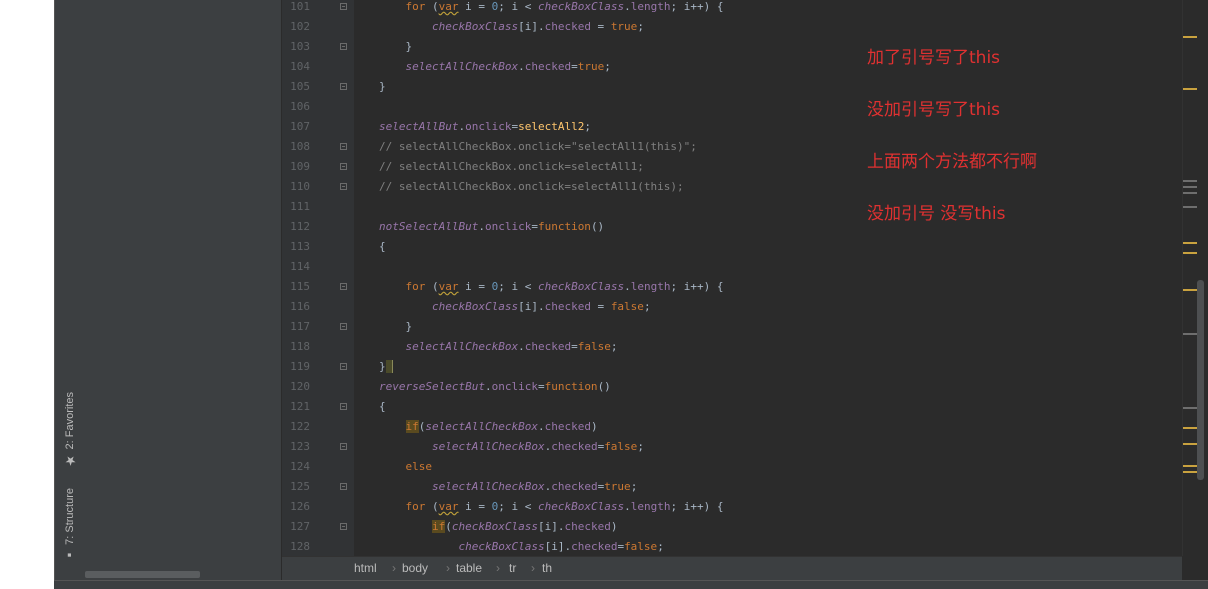 The width and height of the screenshot is (1208, 589). I want to click on line-number: 127, so click(300, 526).